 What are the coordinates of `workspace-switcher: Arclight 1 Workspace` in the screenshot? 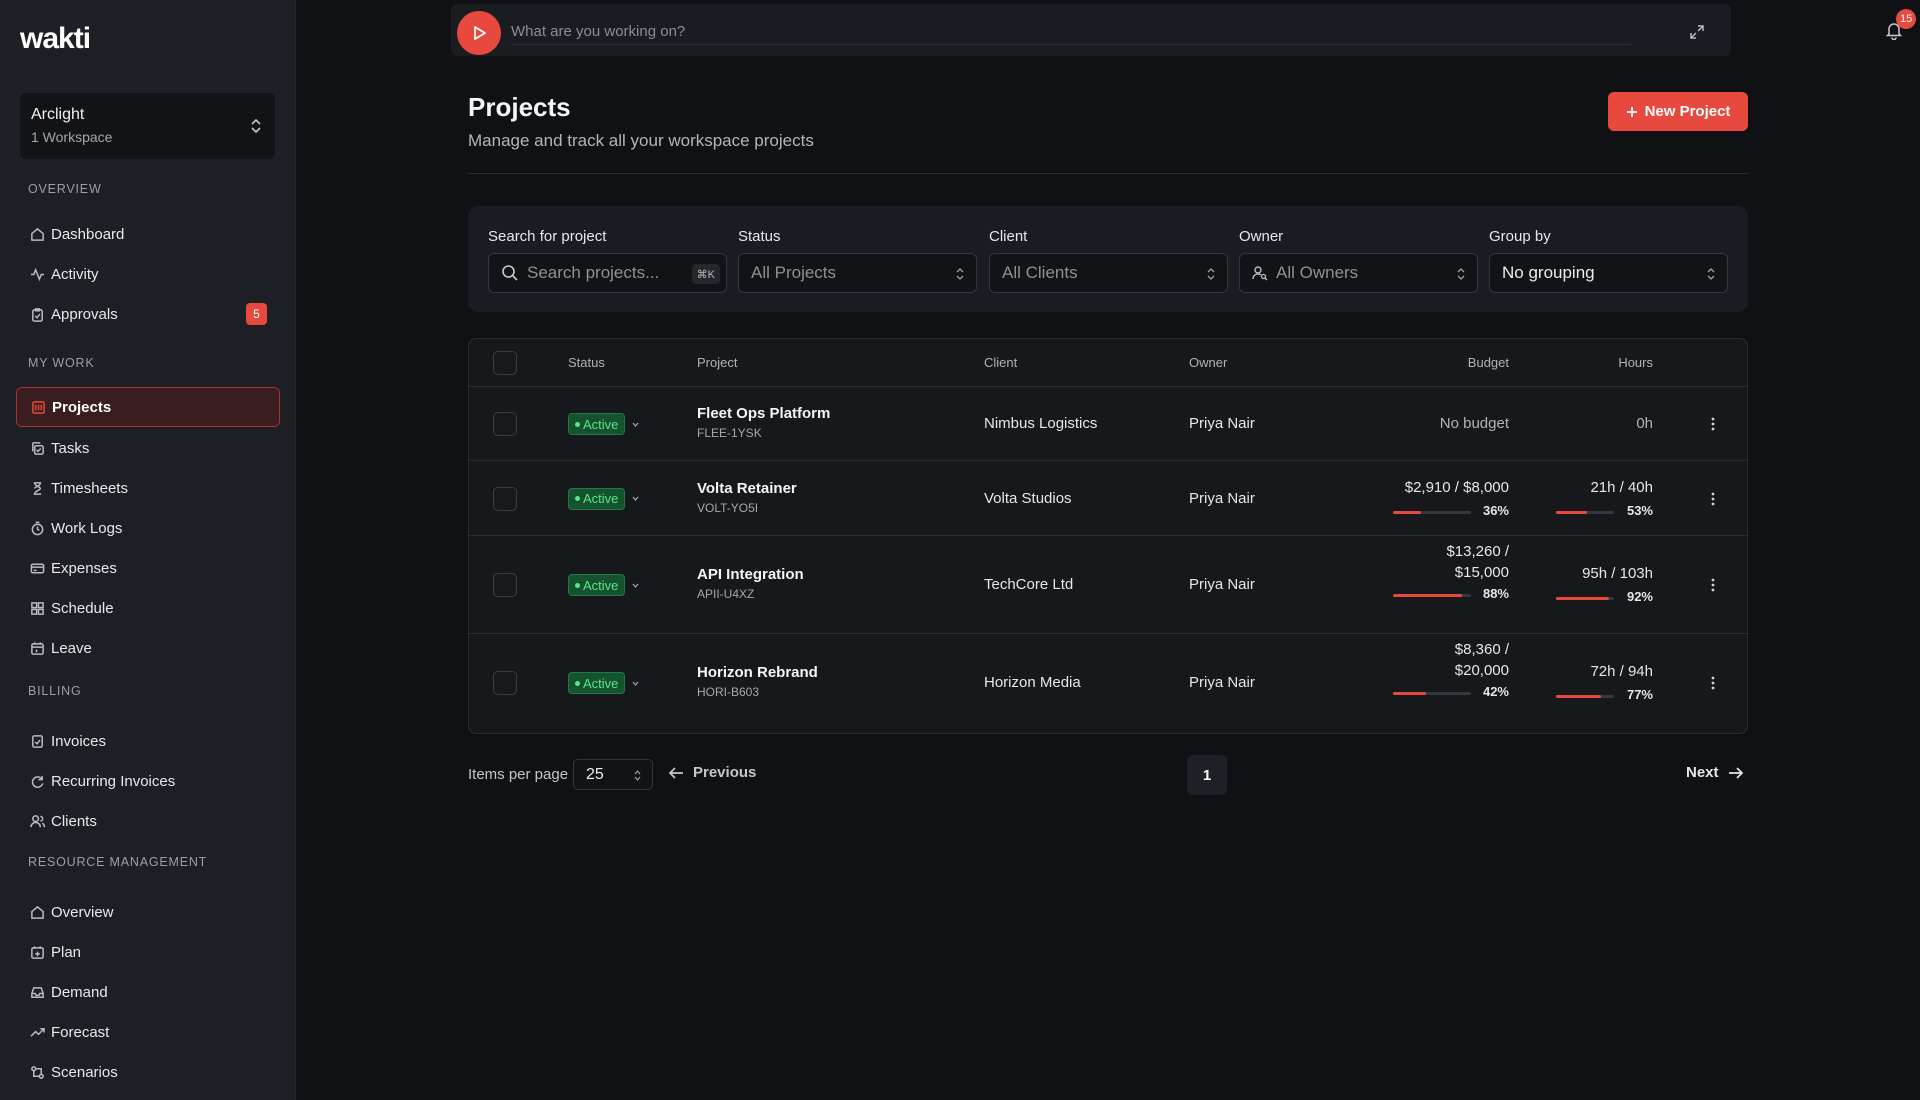 It's located at (147, 126).